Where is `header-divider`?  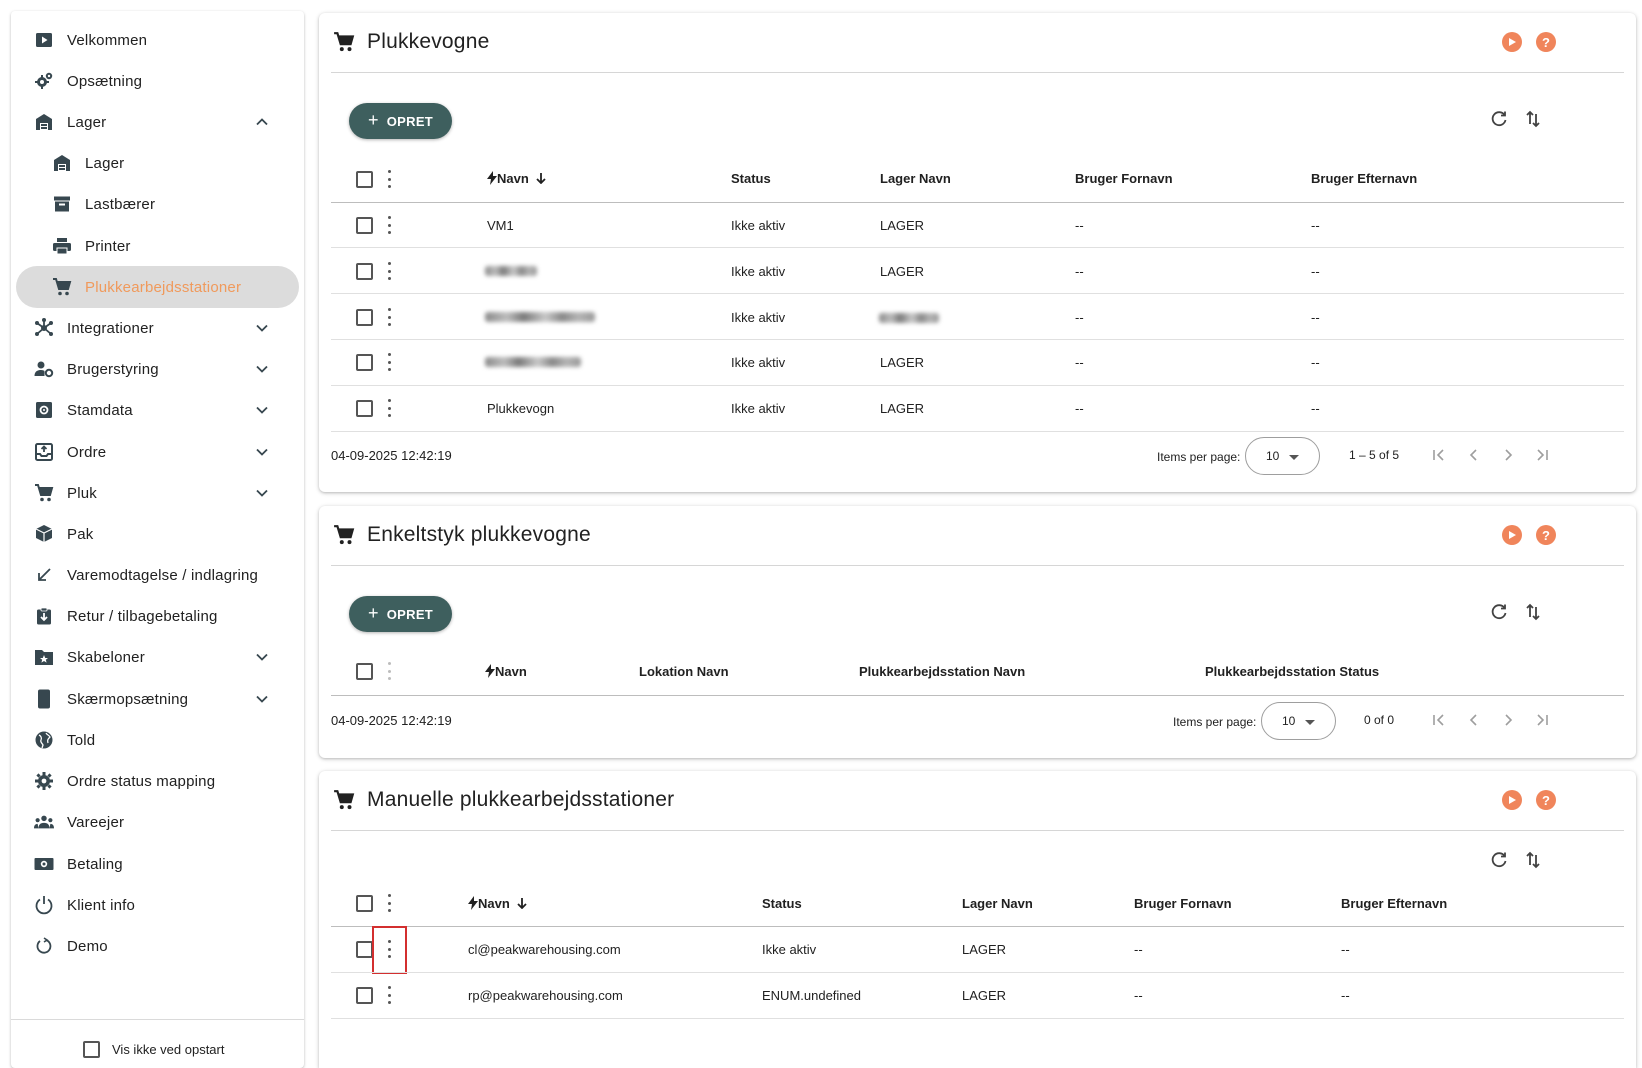 header-divider is located at coordinates (977, 695).